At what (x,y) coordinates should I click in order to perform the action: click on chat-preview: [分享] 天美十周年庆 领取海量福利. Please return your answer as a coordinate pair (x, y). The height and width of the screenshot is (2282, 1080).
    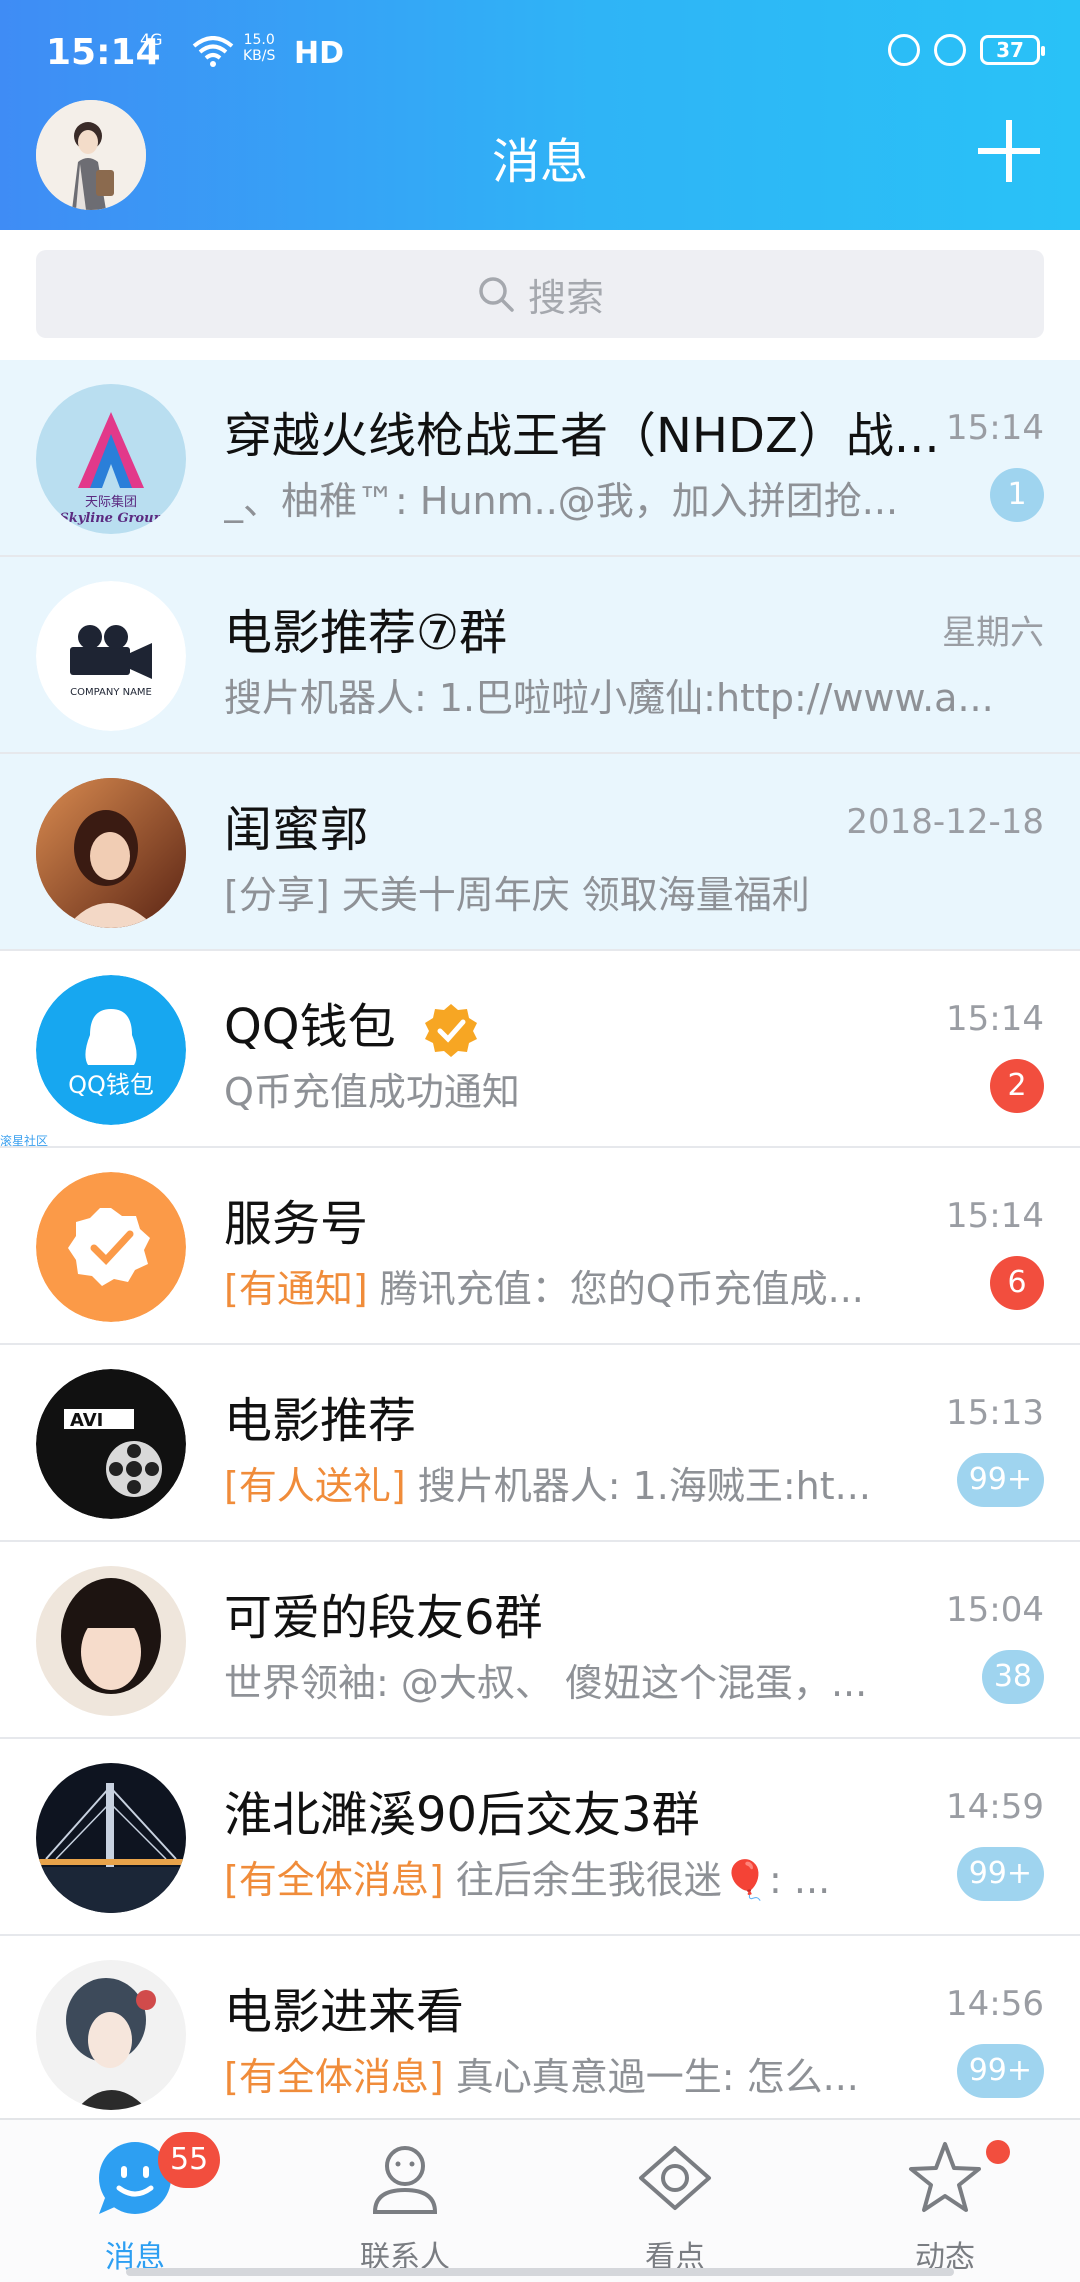
    Looking at the image, I should click on (517, 895).